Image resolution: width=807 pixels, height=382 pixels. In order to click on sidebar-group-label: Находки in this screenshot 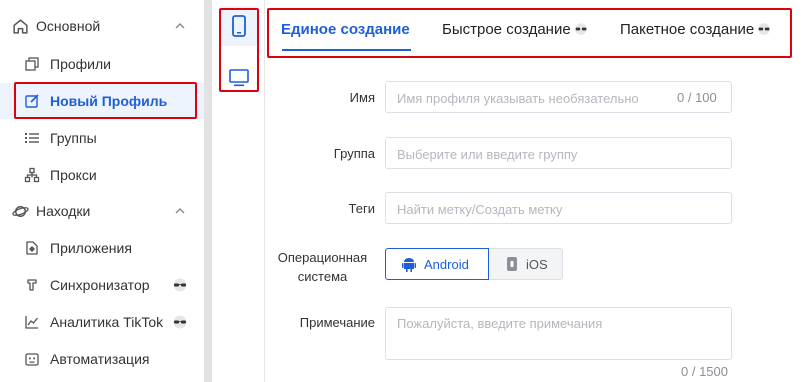, I will do `click(63, 211)`.